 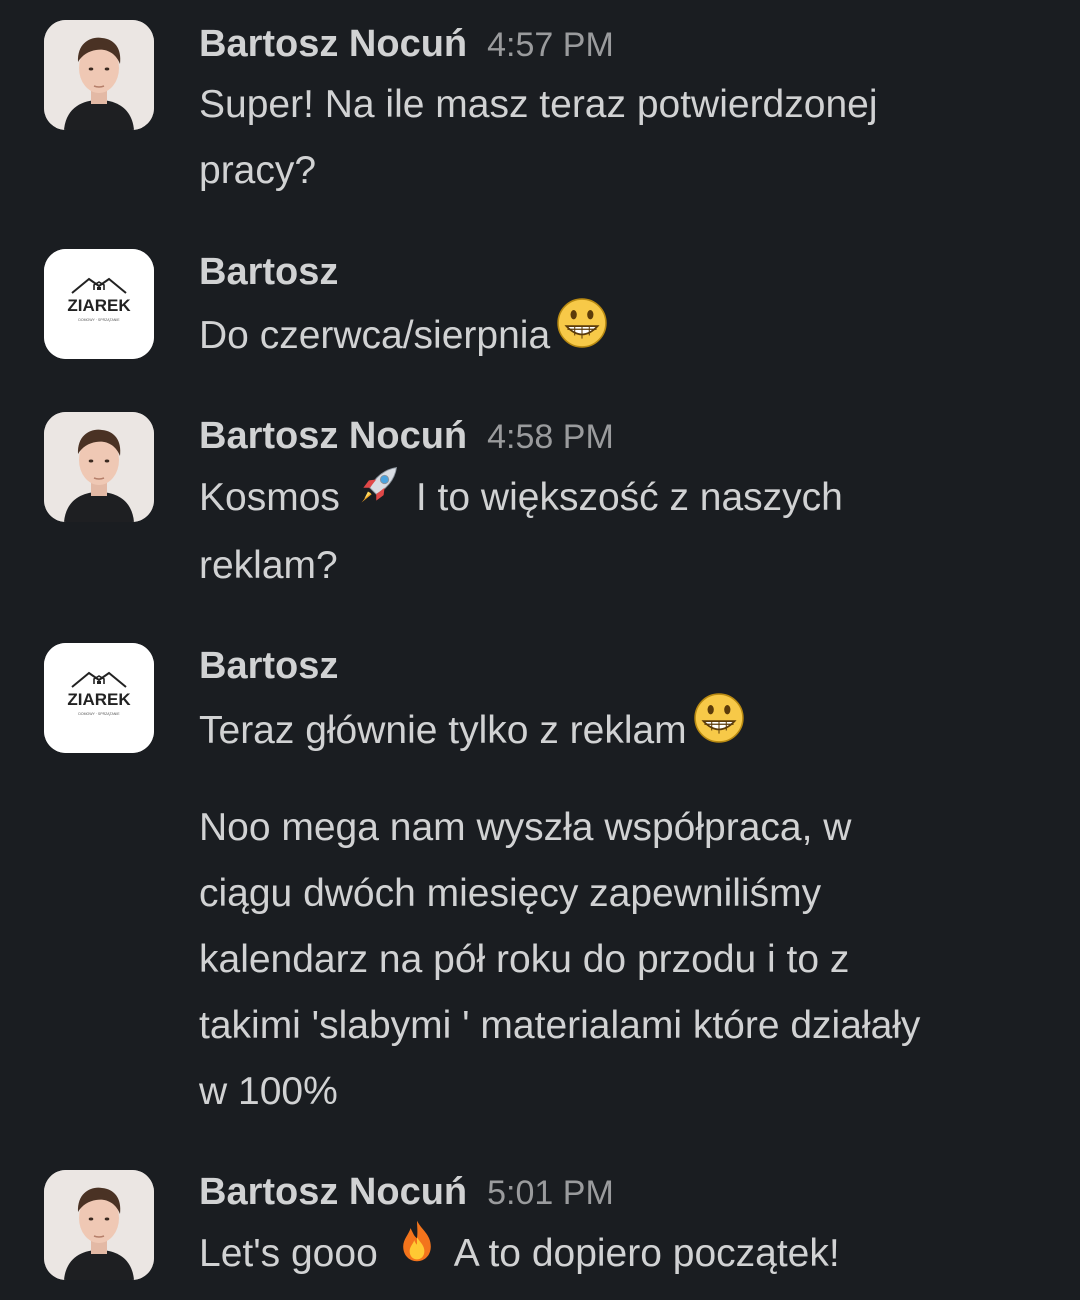 I want to click on timestamp: 5:01 PM, so click(x=550, y=1193).